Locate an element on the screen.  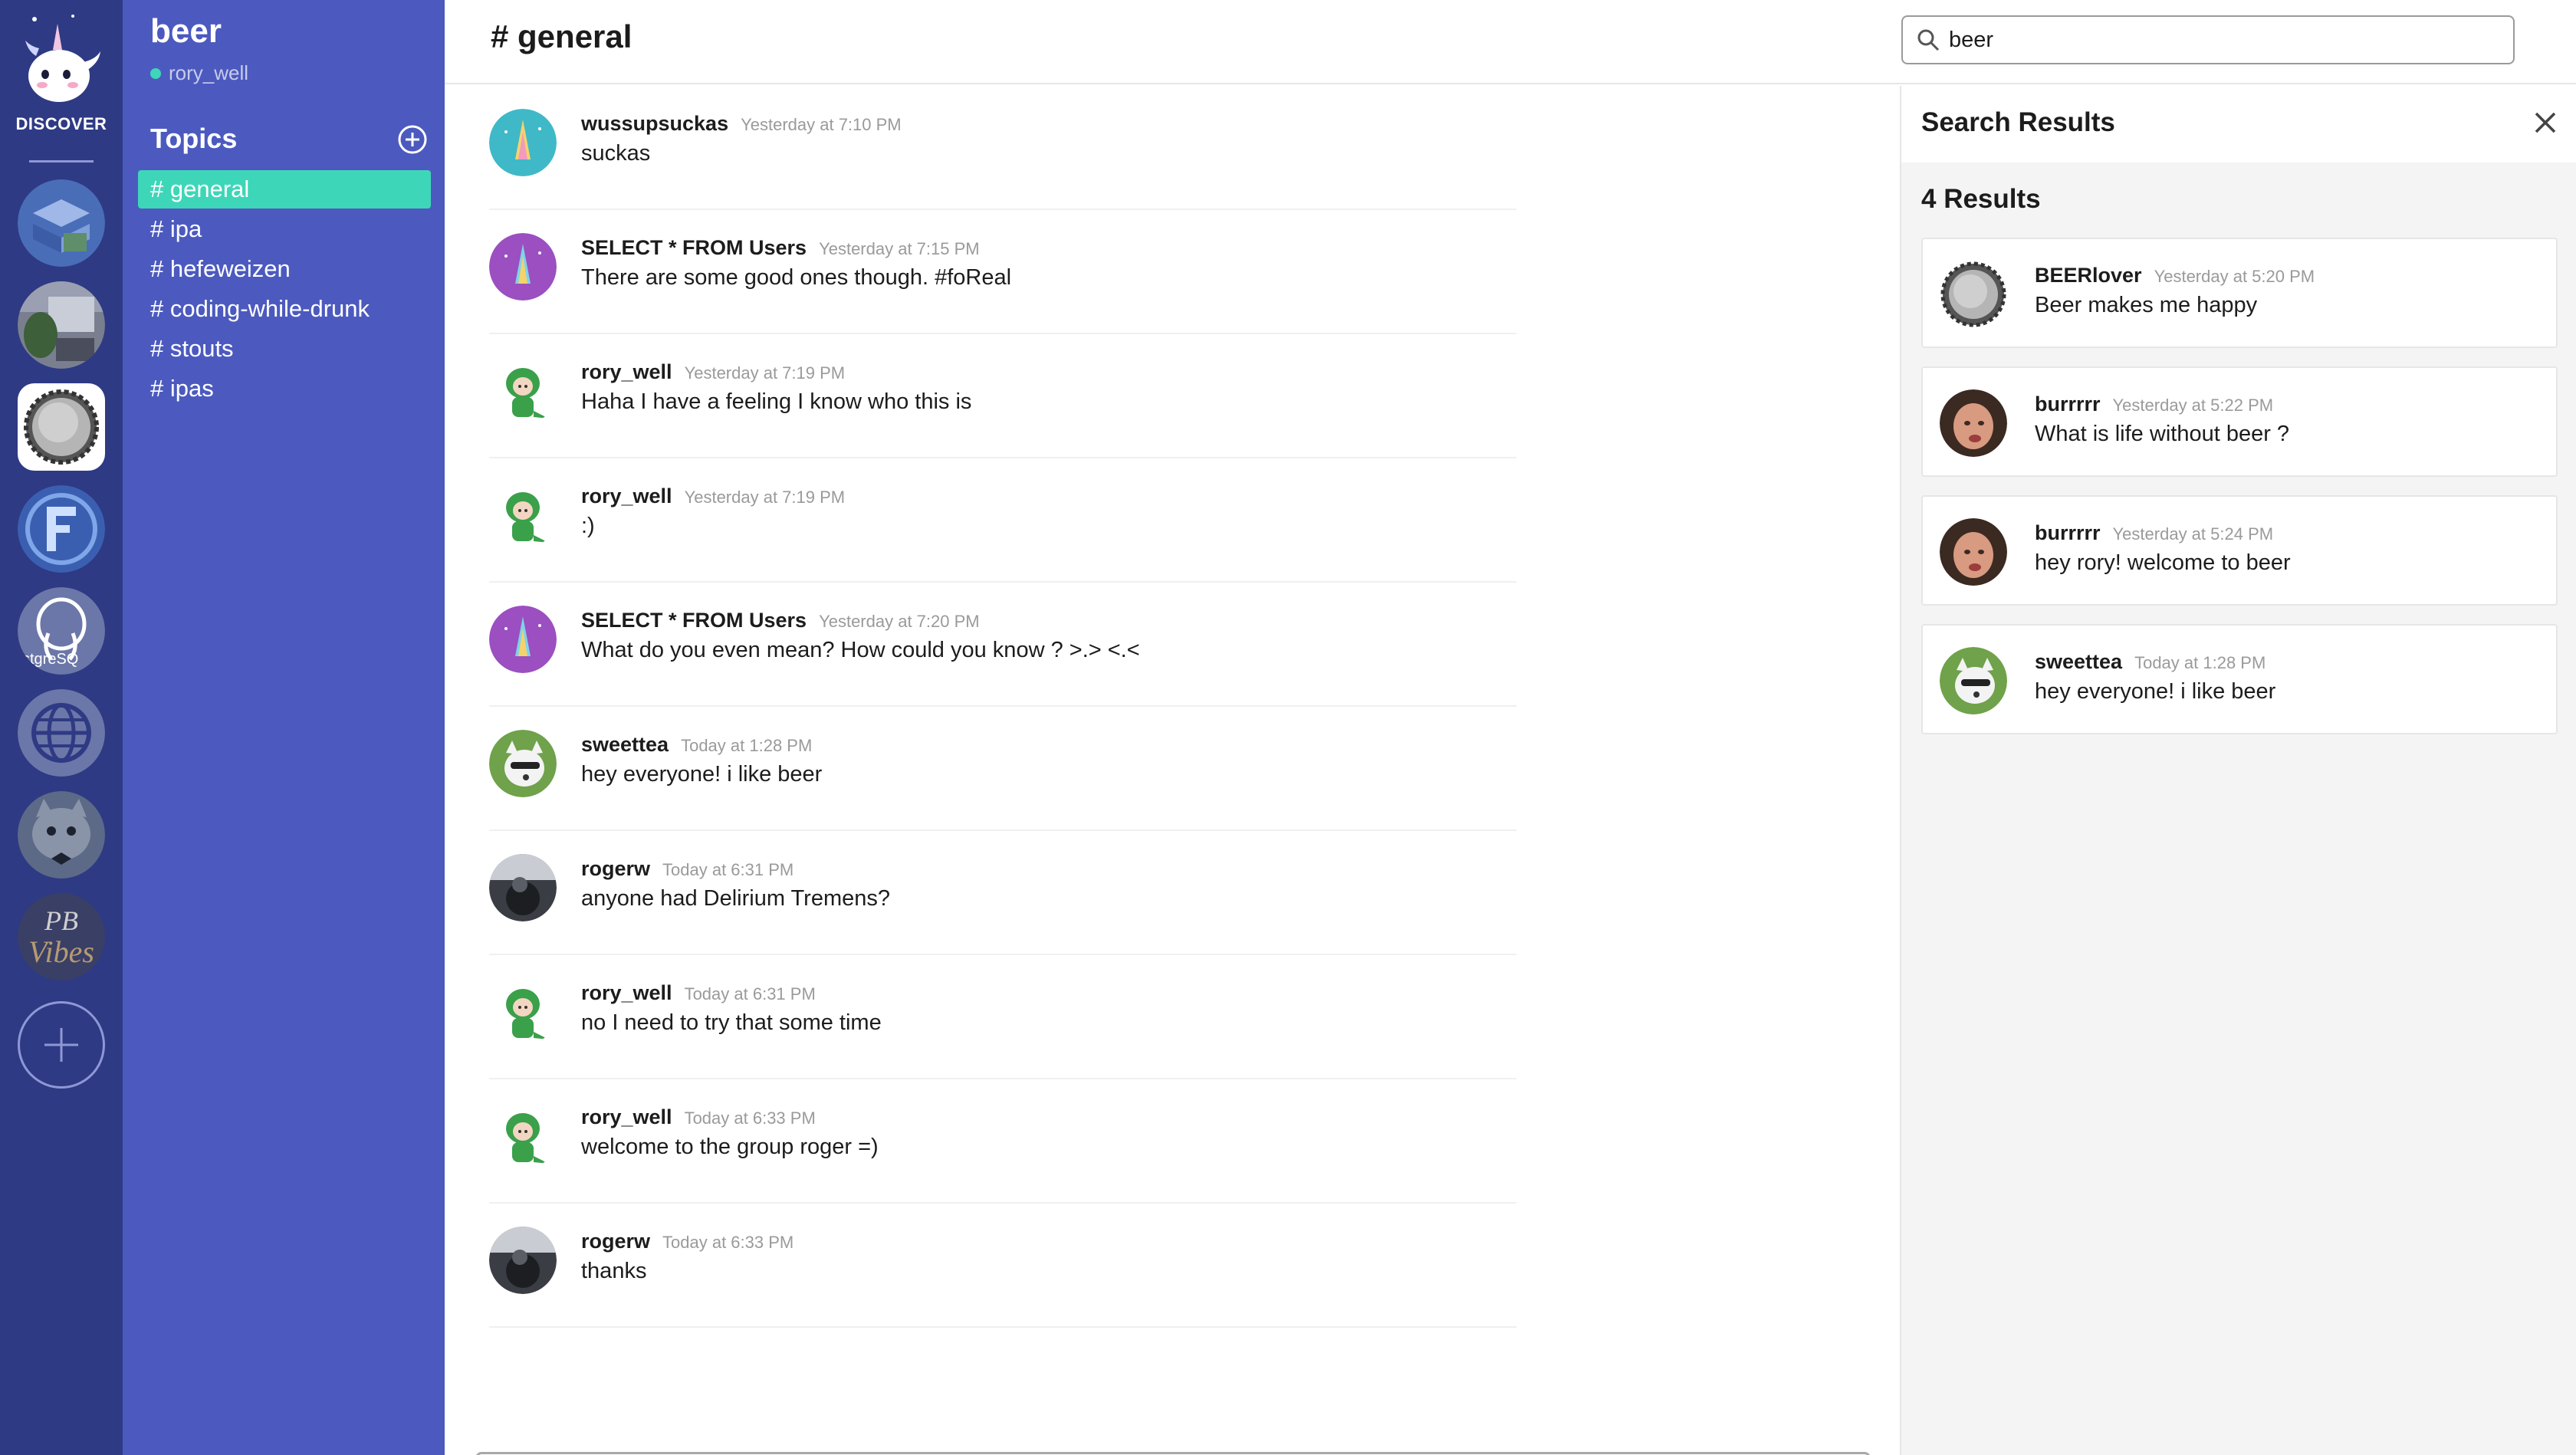
message-author: sweettea is located at coordinates (625, 745).